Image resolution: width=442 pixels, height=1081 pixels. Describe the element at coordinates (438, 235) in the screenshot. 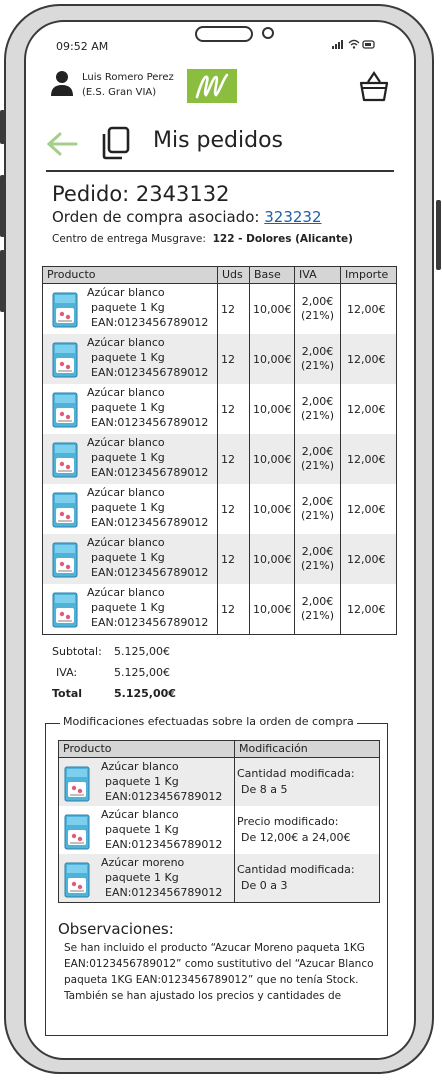

I see `phone-power-button` at that location.